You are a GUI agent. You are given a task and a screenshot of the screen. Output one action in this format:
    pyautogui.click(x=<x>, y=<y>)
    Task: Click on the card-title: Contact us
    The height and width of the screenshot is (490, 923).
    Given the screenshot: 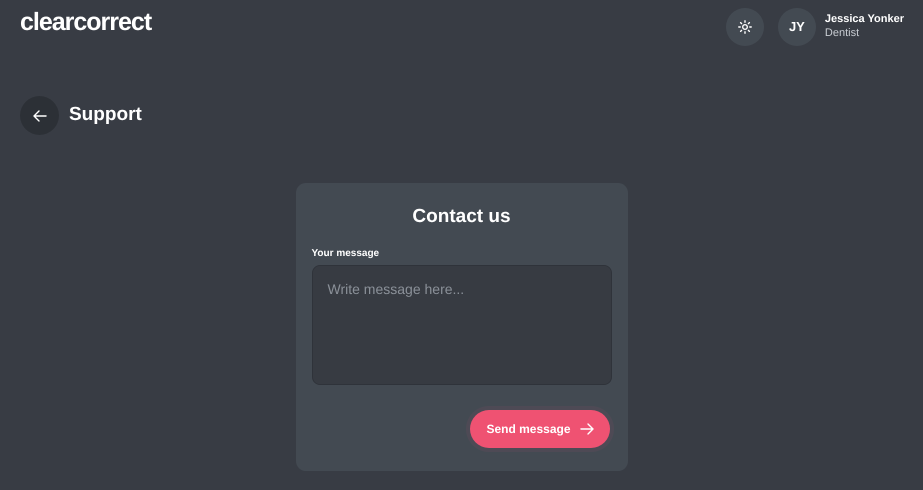 What is the action you would take?
    pyautogui.click(x=461, y=216)
    